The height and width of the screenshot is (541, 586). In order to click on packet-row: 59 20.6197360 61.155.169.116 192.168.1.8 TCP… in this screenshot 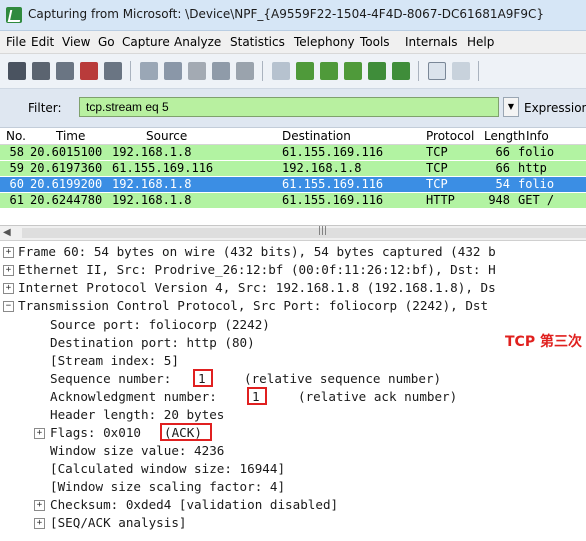, I will do `click(293, 168)`.